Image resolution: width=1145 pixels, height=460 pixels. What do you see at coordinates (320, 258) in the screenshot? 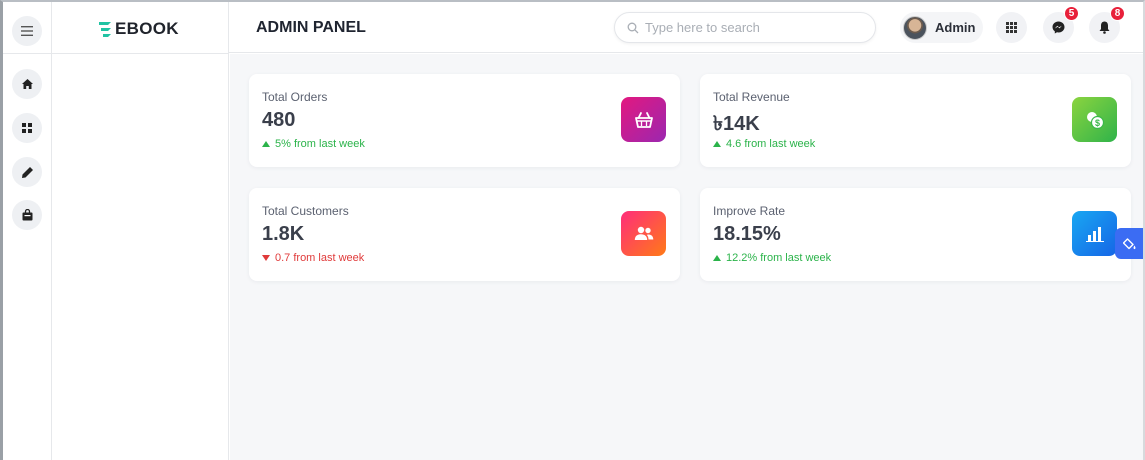
I see `stat-trend-text: 0.7 from last week` at bounding box center [320, 258].